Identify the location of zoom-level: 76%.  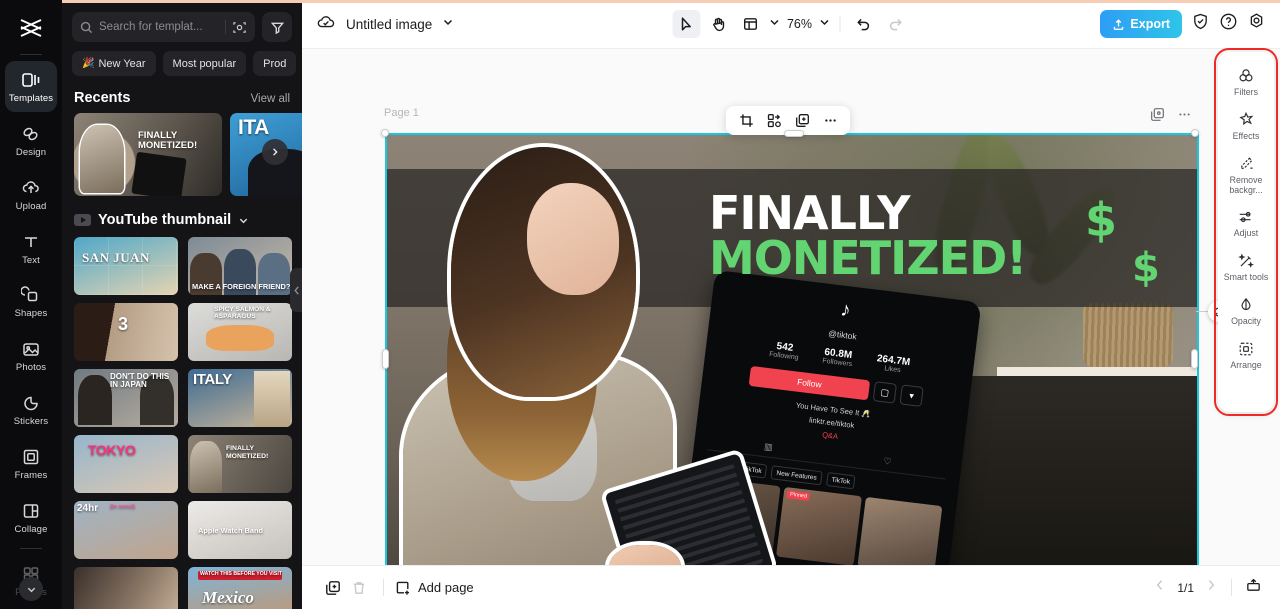
(800, 24).